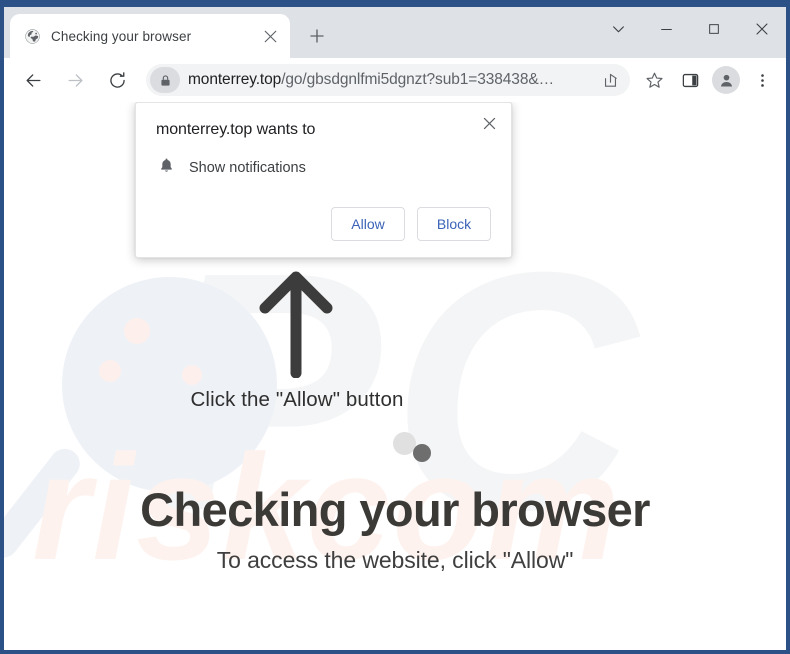 This screenshot has height=654, width=790. What do you see at coordinates (403, 447) in the screenshot?
I see `loading-dots` at bounding box center [403, 447].